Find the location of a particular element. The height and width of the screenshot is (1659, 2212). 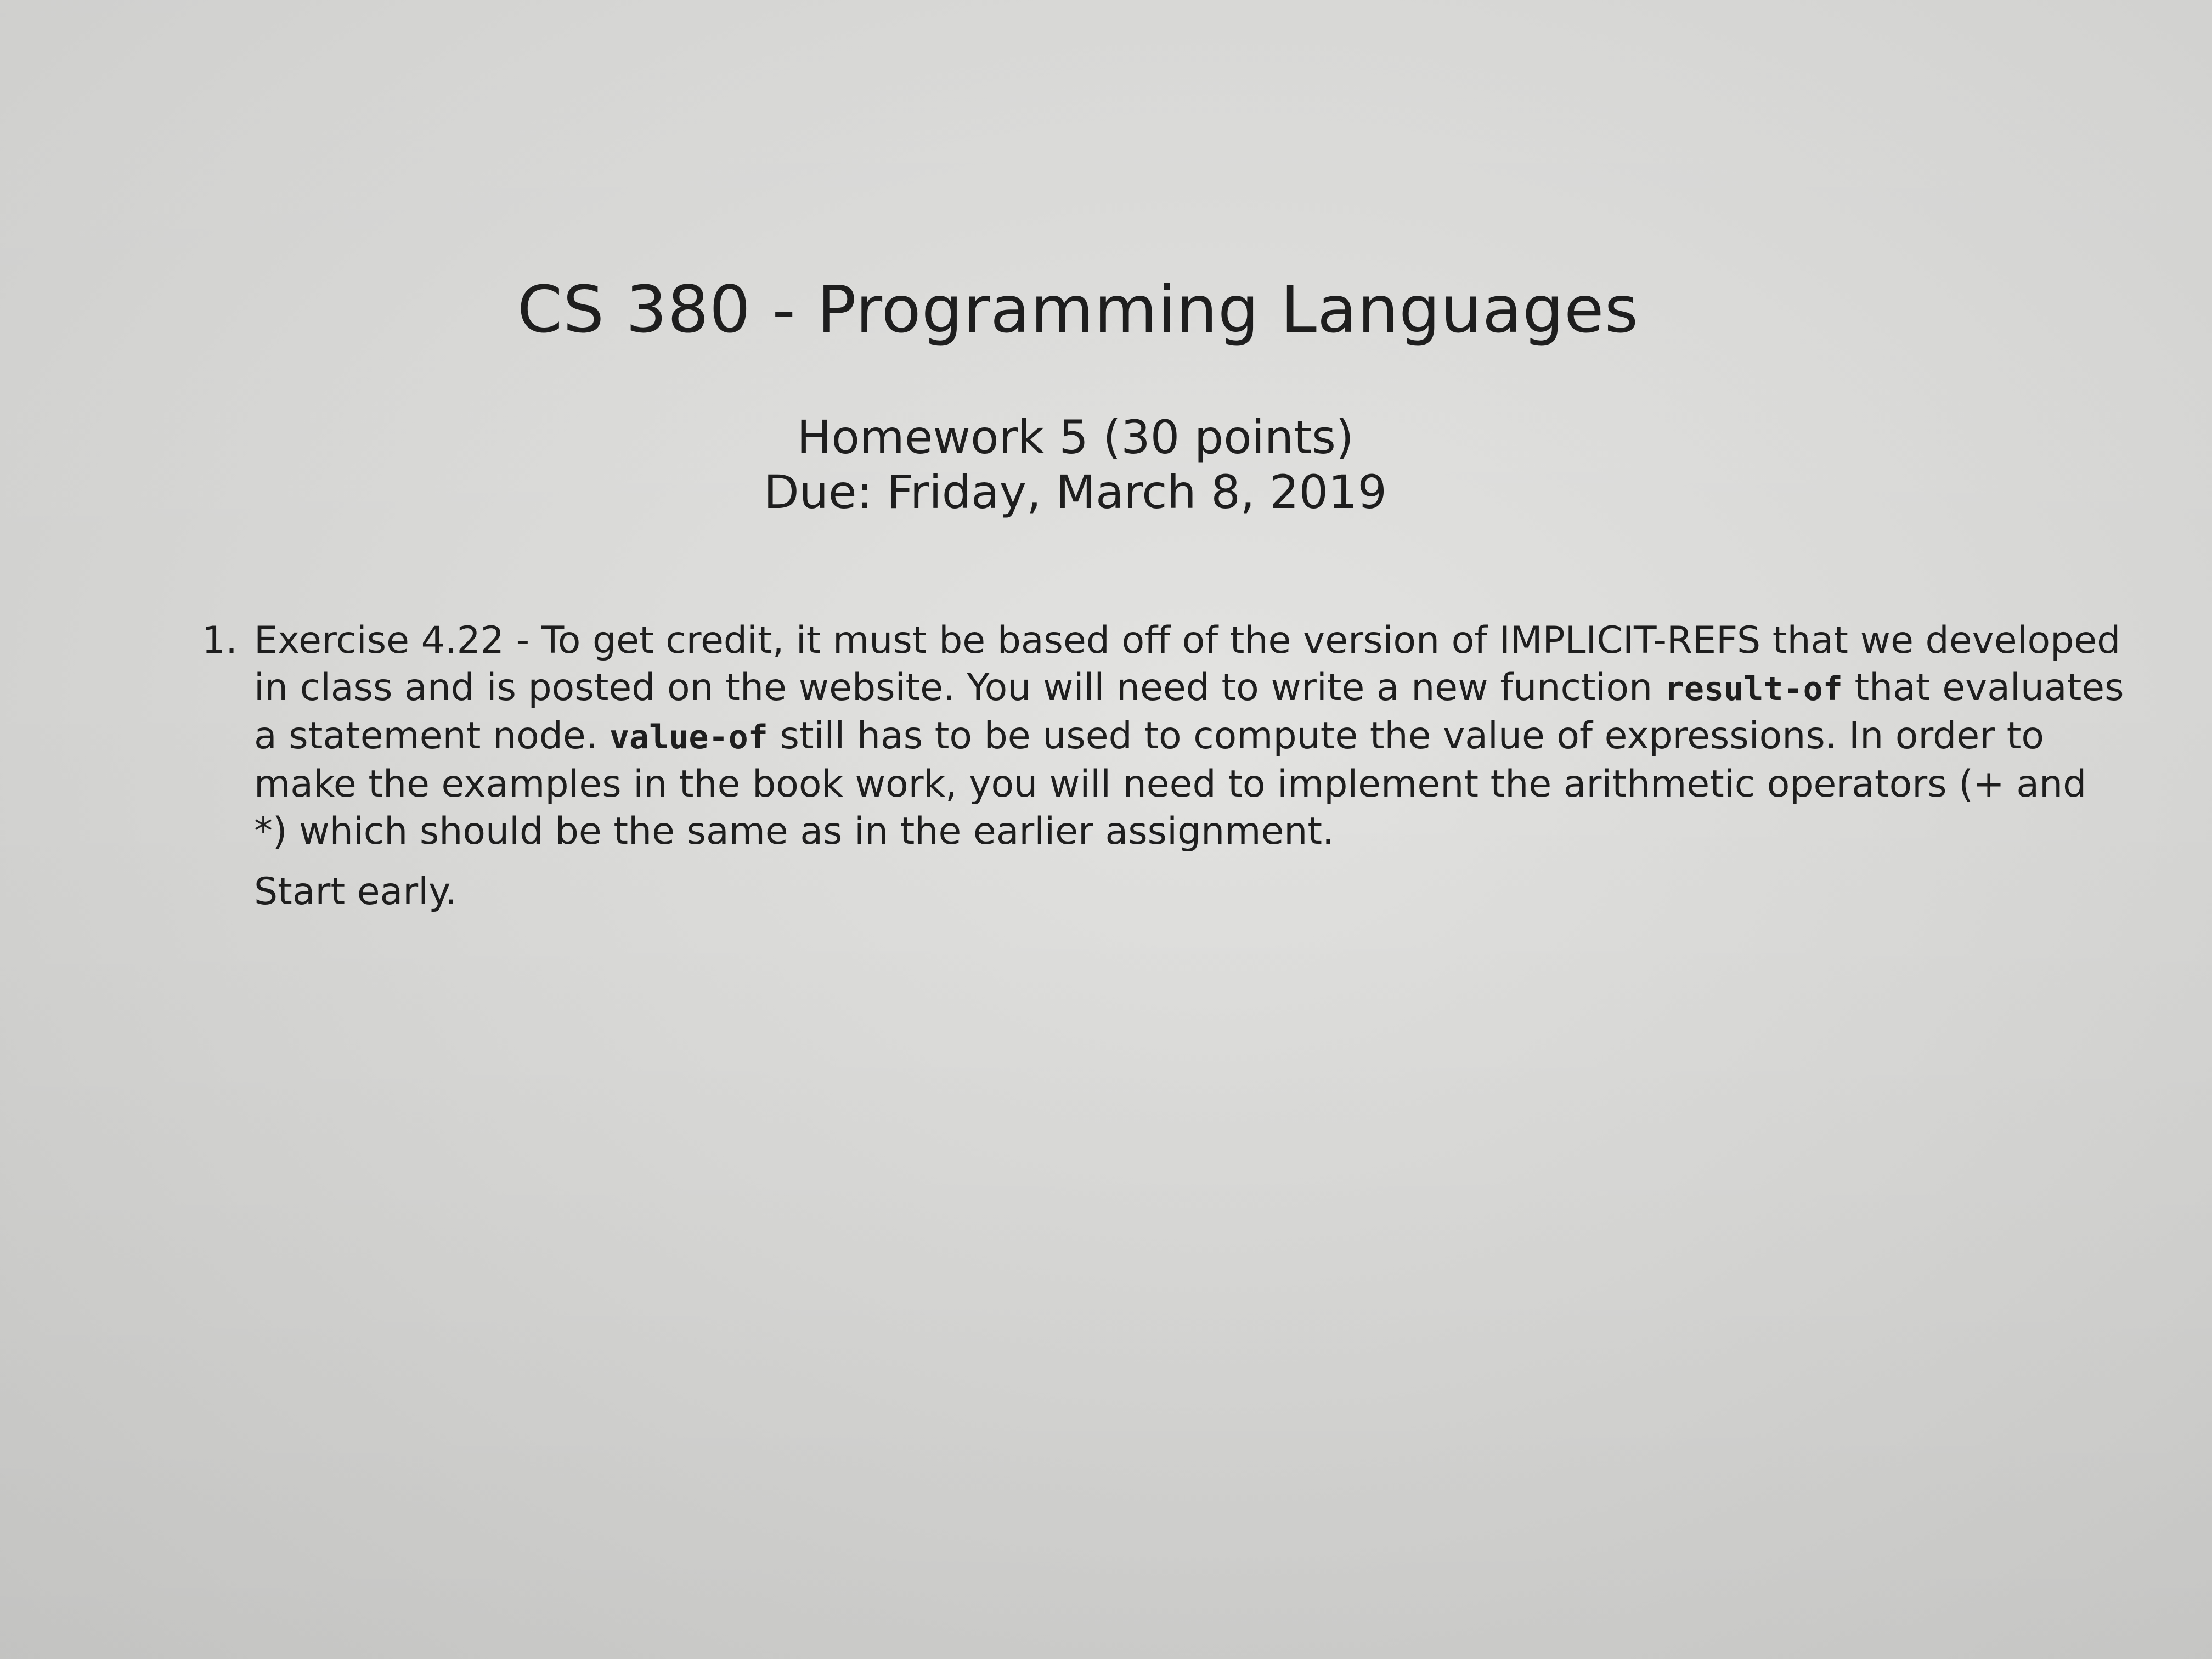

due-date: Due: Friday, March 8, 2019 is located at coordinates (1075, 492).